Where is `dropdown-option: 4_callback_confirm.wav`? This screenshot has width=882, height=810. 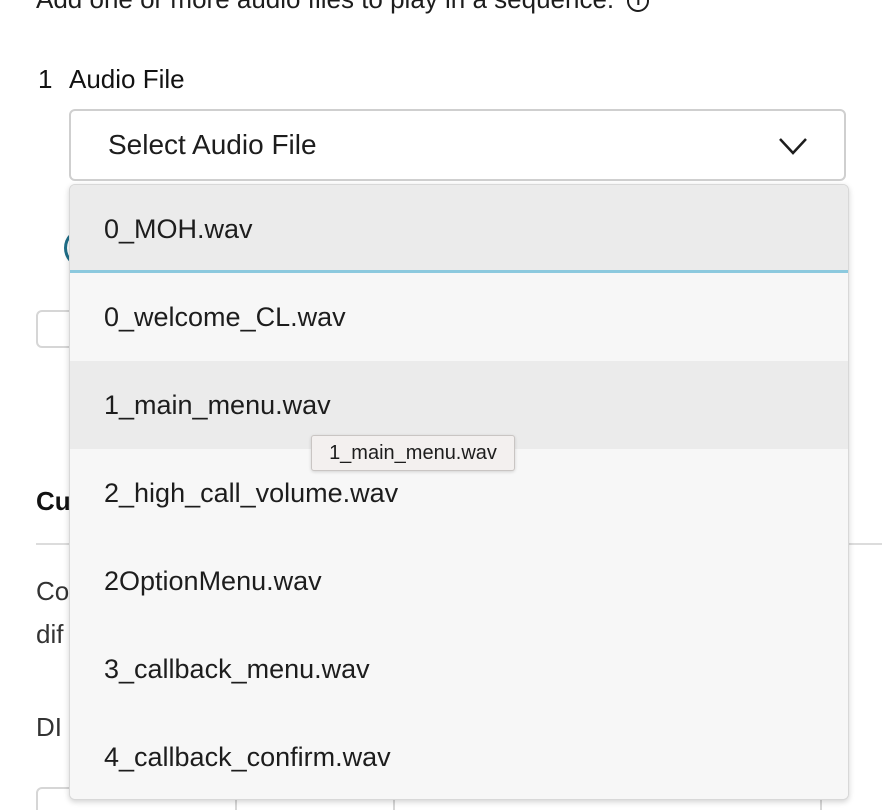
dropdown-option: 4_callback_confirm.wav is located at coordinates (459, 756).